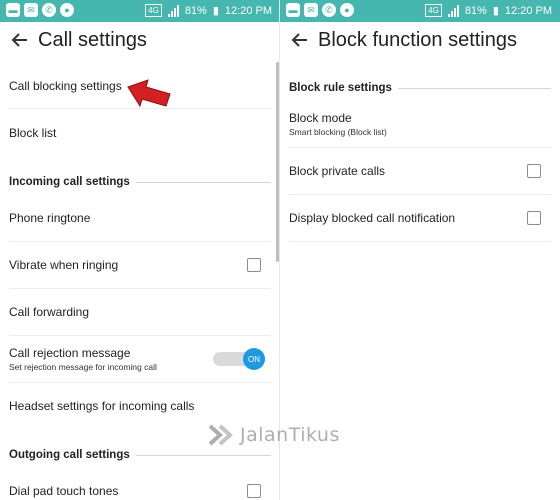 The width and height of the screenshot is (560, 500). Describe the element at coordinates (220, 435) in the screenshot. I see `watermark-logo-icon` at that location.